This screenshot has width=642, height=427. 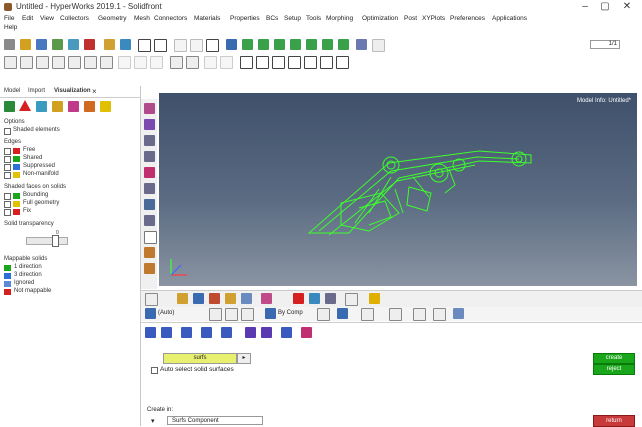 I want to click on undo-icon, so click(x=89, y=44).